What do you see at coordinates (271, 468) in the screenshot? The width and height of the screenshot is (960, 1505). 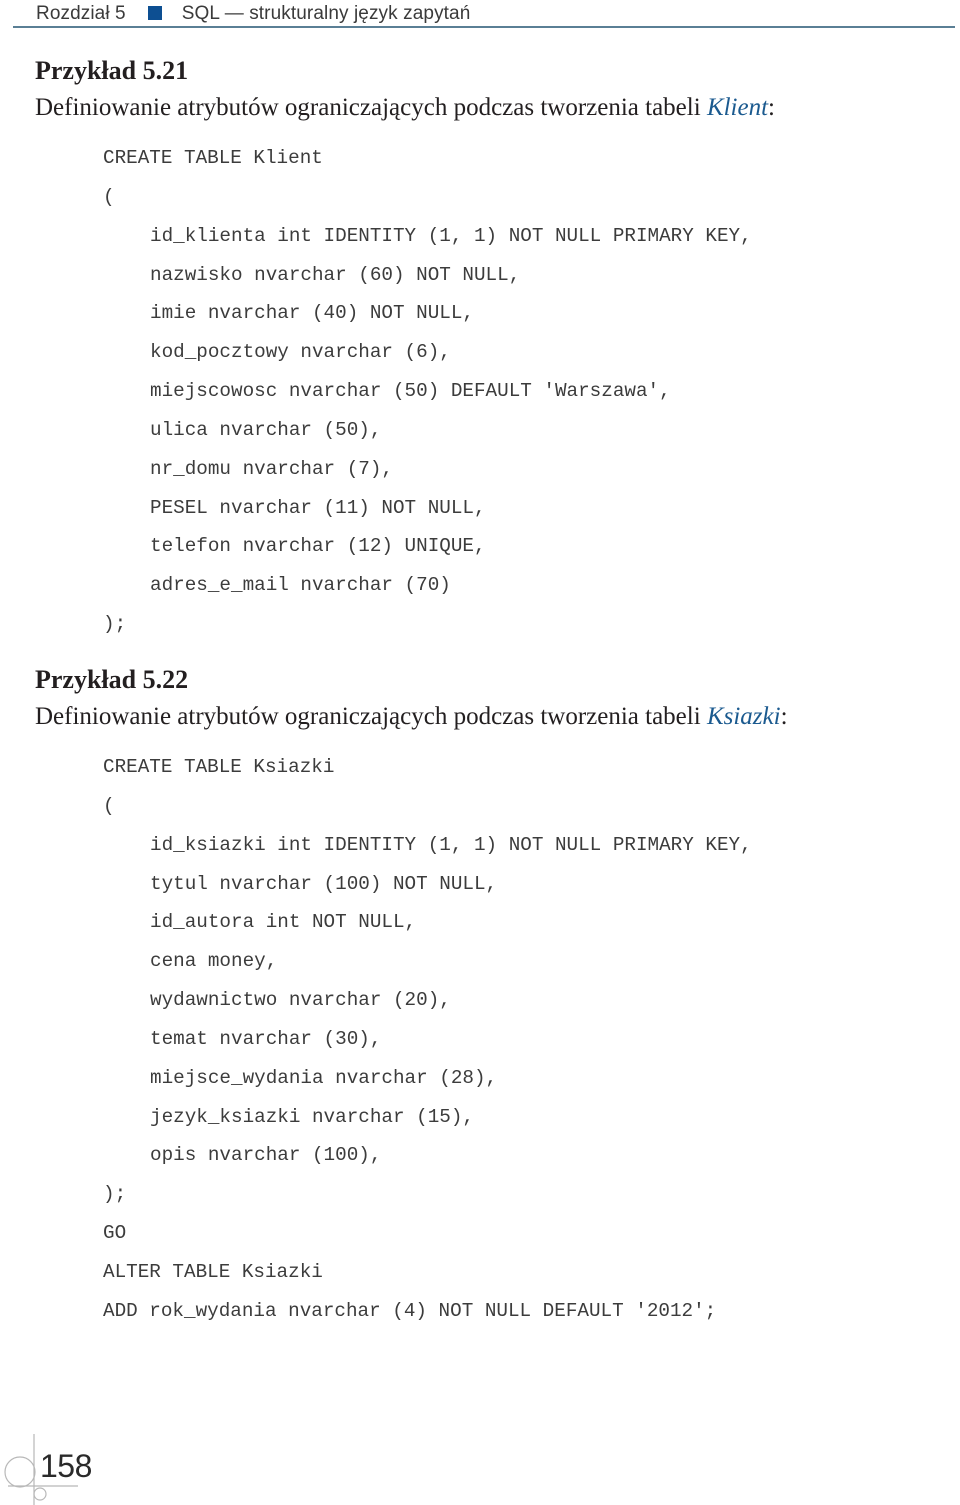 I see `code-line: nr_domu nvarchar (7),` at bounding box center [271, 468].